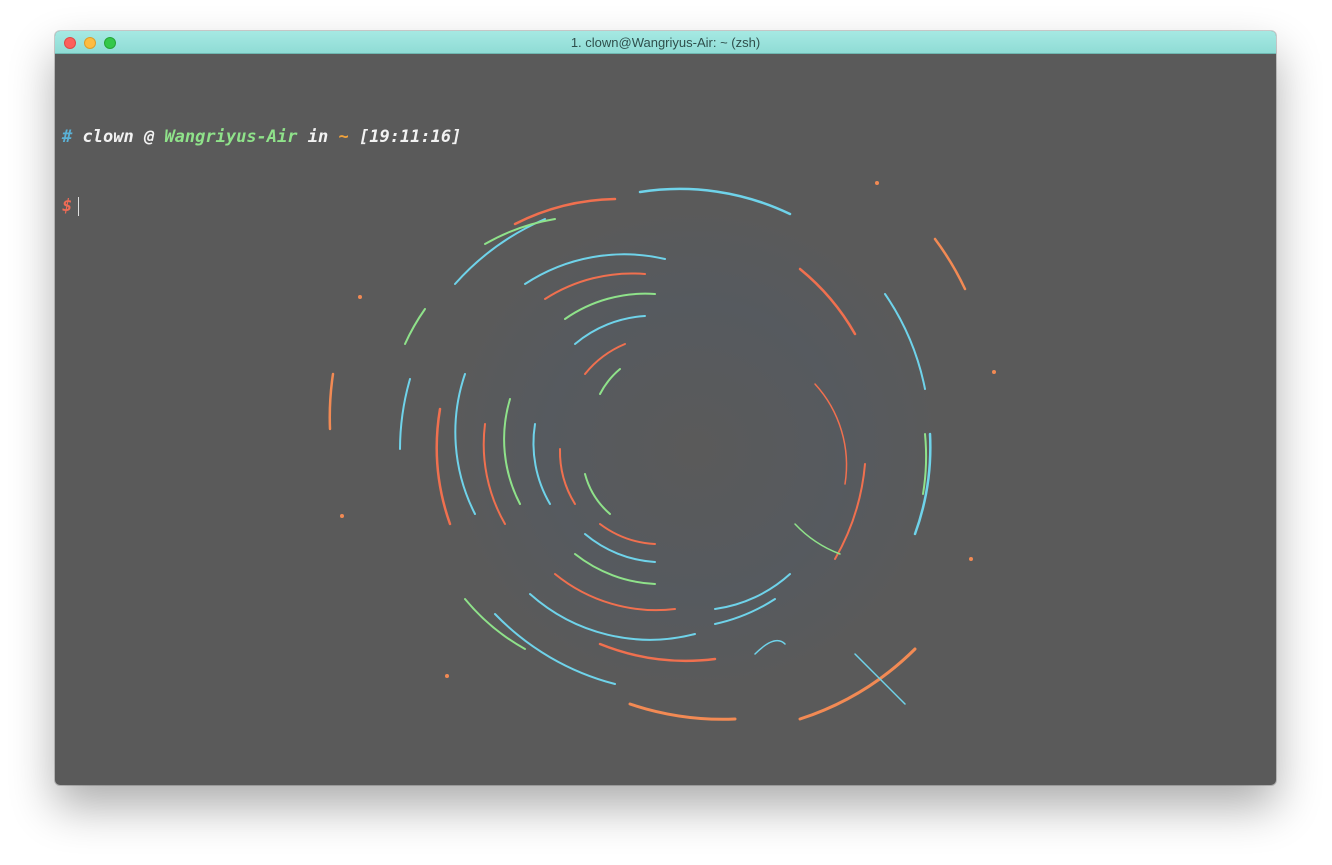  I want to click on prompt-in: in, so click(318, 137).